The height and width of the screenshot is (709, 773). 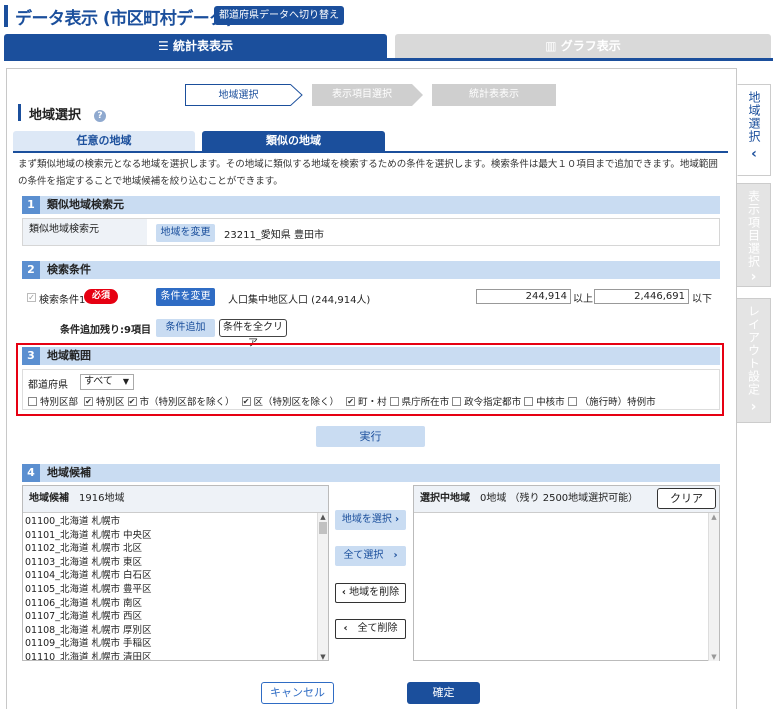 I want to click on tab-table-view-label: 統計表表示, so click(x=202, y=46).